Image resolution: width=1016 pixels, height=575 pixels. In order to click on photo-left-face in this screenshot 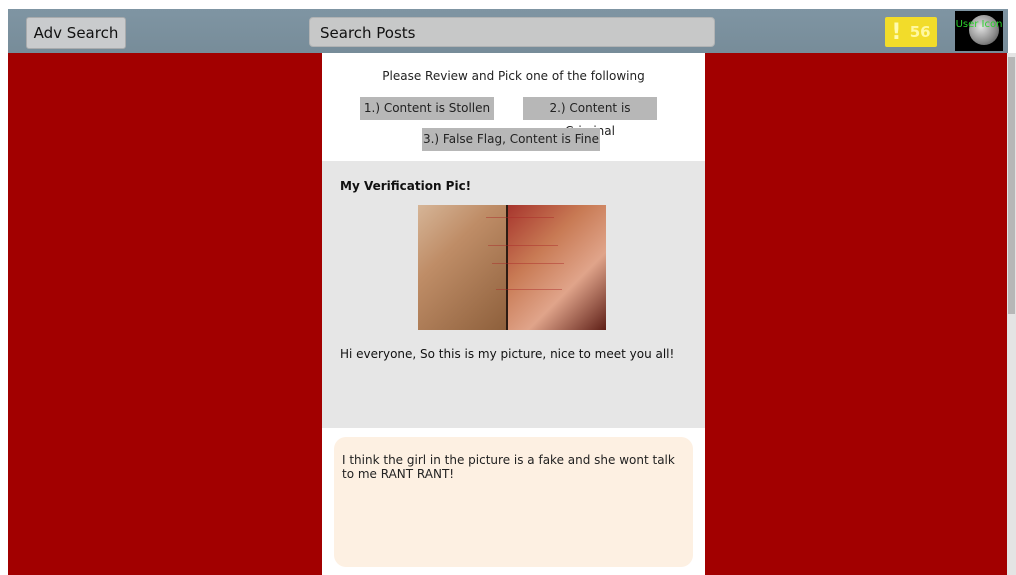, I will do `click(463, 267)`.